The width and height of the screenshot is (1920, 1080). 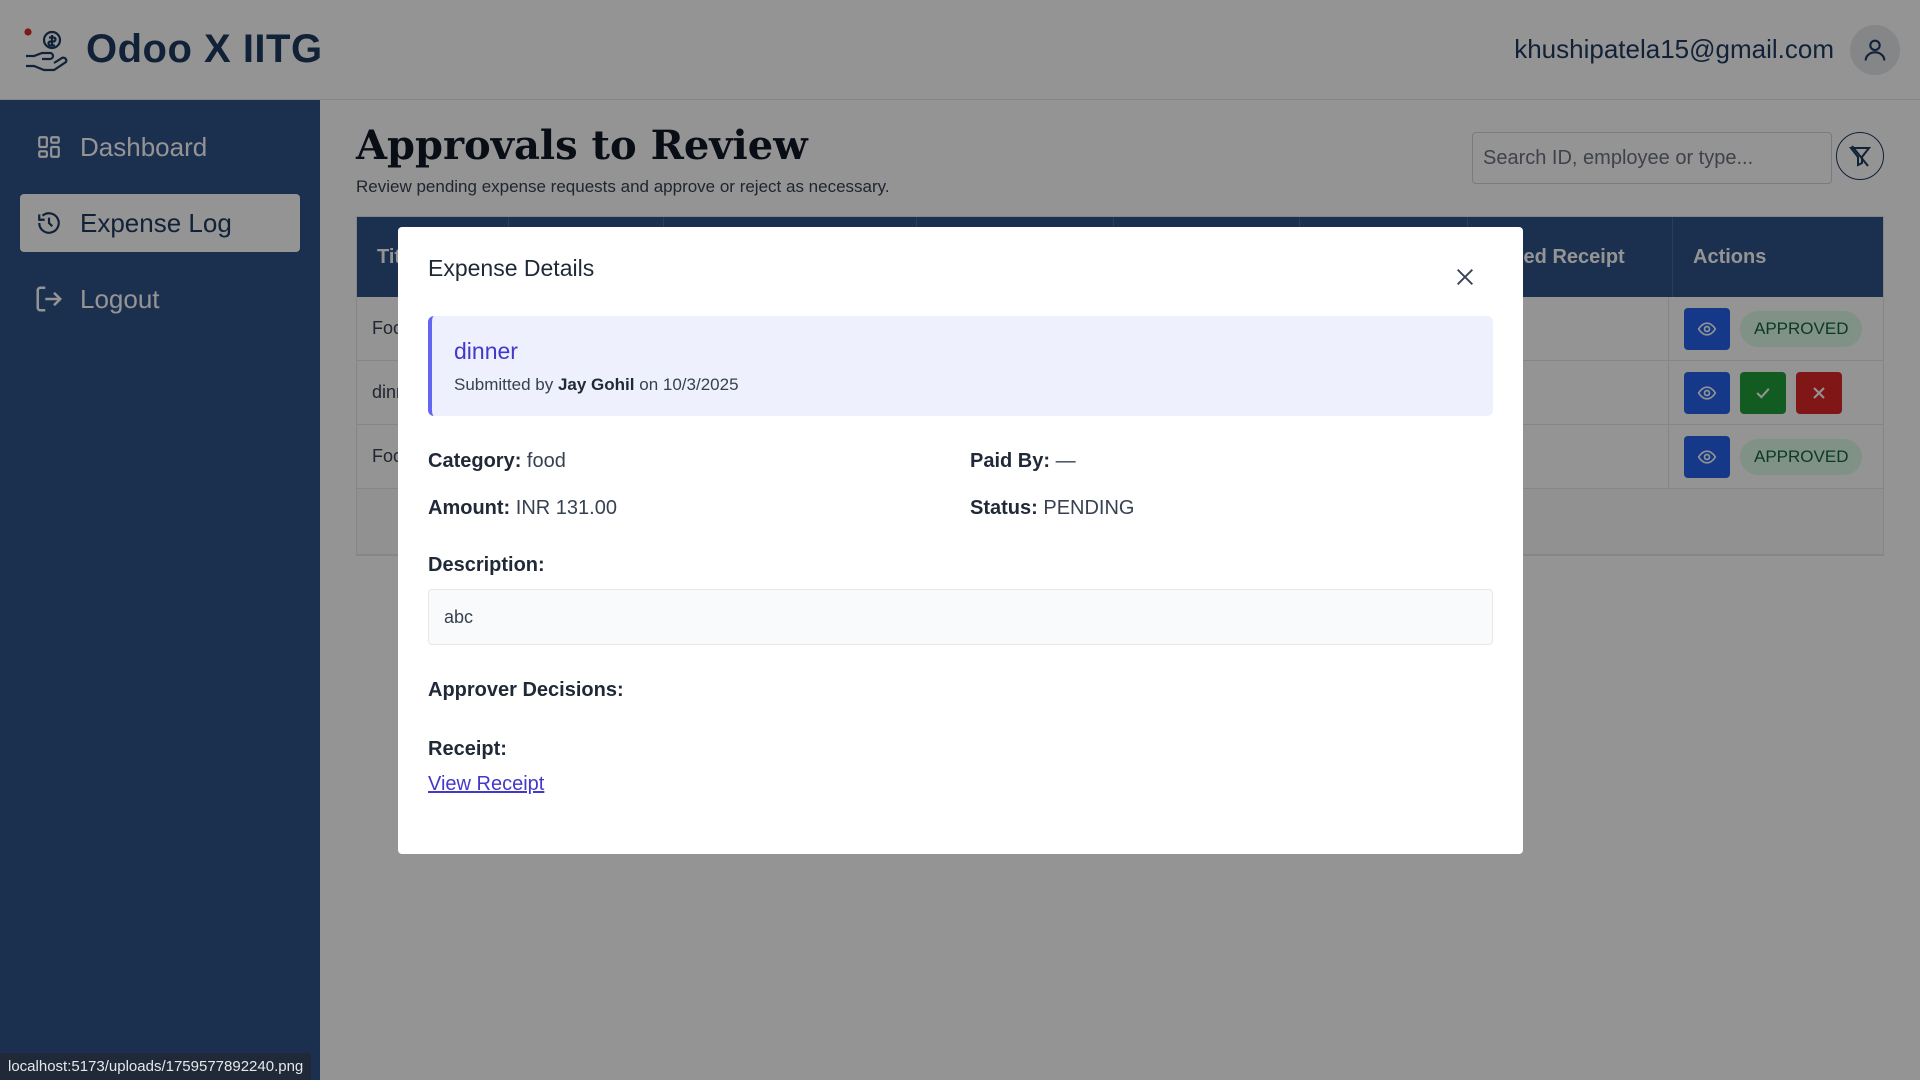 What do you see at coordinates (475, 461) in the screenshot?
I see `category-label: Category:` at bounding box center [475, 461].